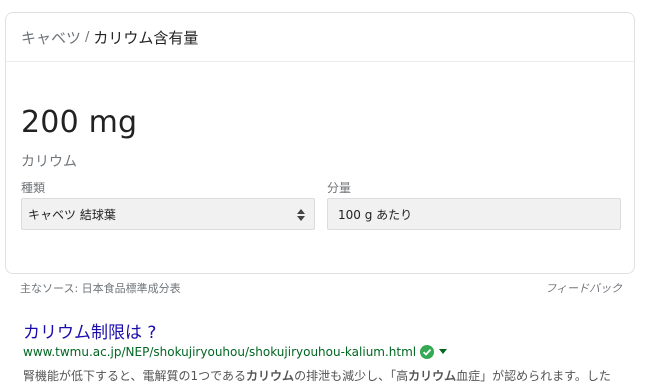 The height and width of the screenshot is (384, 660). I want to click on amount-select-value: 100 g あたり, so click(375, 214).